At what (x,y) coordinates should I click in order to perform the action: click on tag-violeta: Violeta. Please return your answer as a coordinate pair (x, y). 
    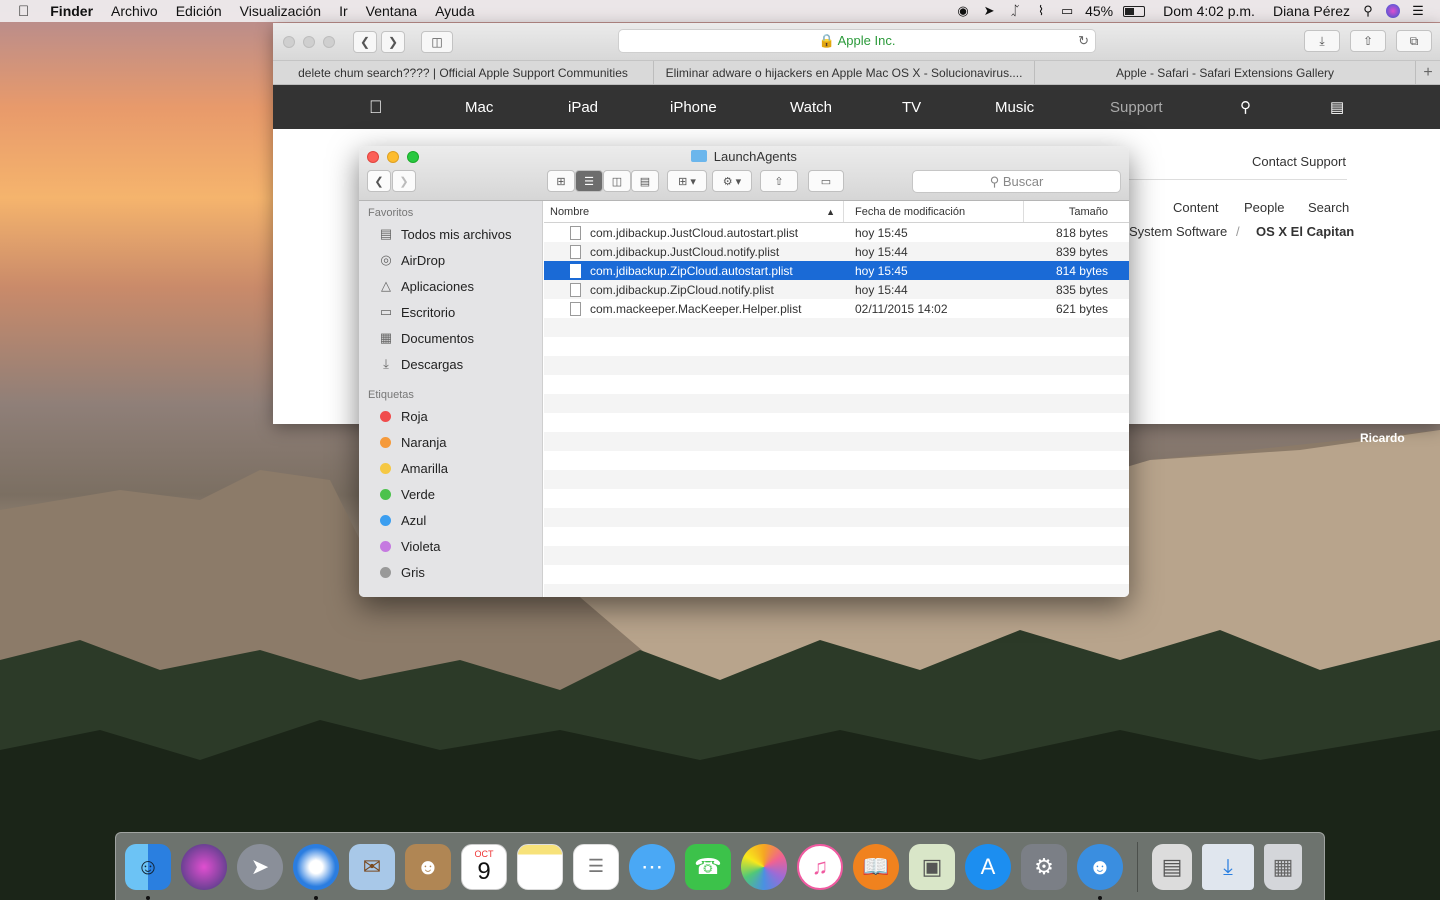
    Looking at the image, I should click on (450, 546).